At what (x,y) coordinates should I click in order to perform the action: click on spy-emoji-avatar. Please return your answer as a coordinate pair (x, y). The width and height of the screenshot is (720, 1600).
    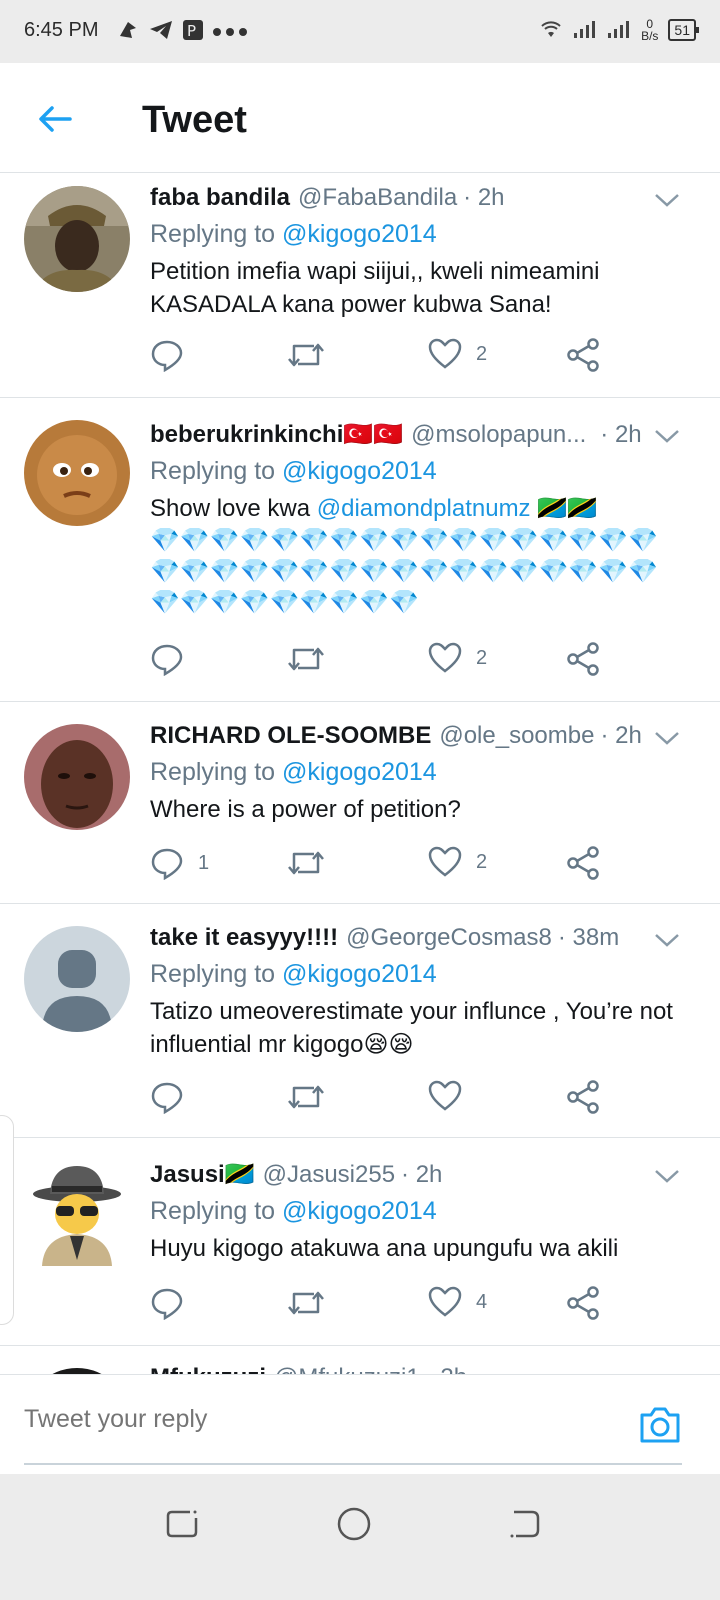
    Looking at the image, I should click on (77, 1213).